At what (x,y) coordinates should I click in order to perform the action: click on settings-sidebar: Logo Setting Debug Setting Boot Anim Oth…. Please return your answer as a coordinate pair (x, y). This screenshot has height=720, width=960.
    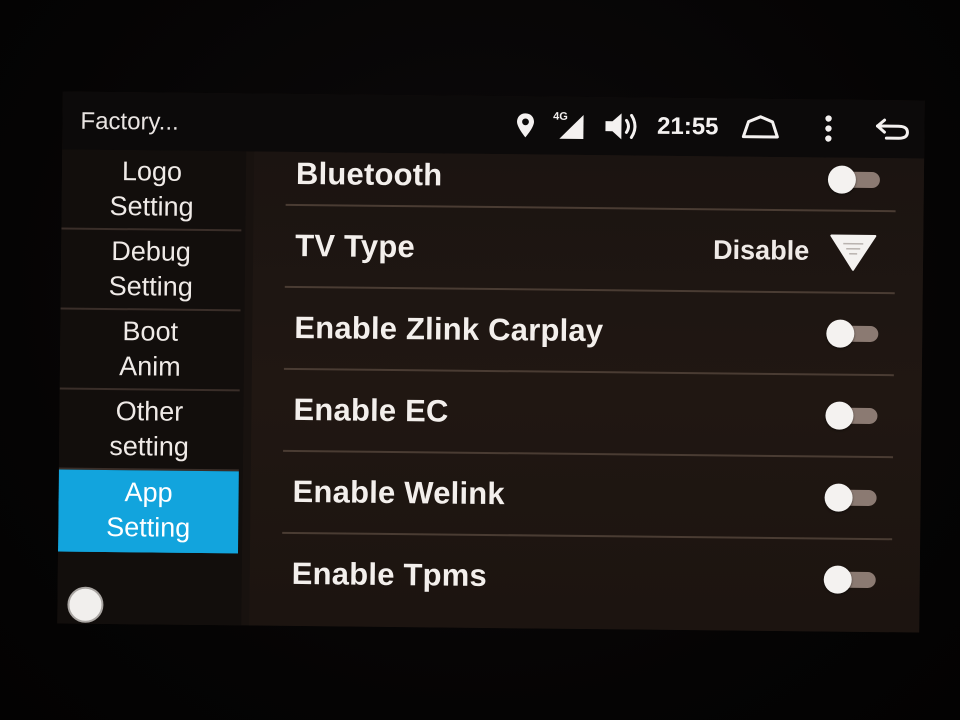
    Looking at the image, I should click on (152, 387).